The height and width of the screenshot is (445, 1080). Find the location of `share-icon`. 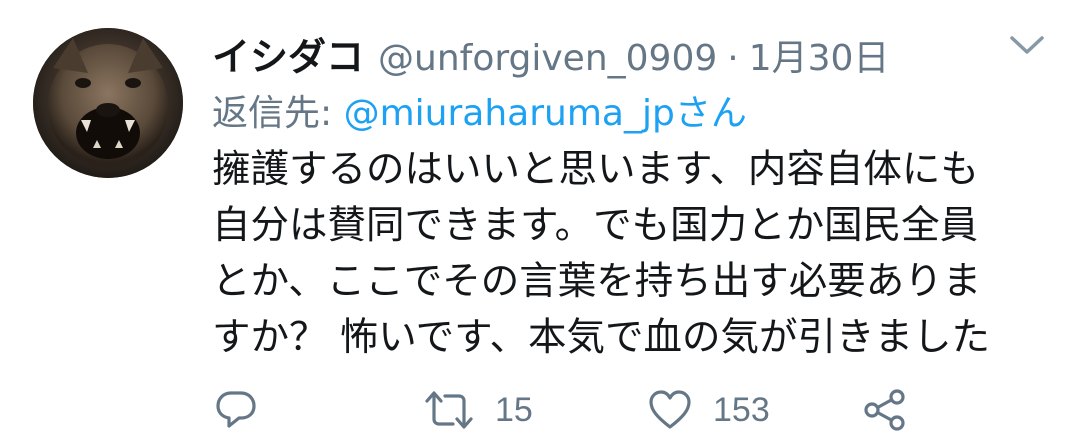

share-icon is located at coordinates (884, 410).